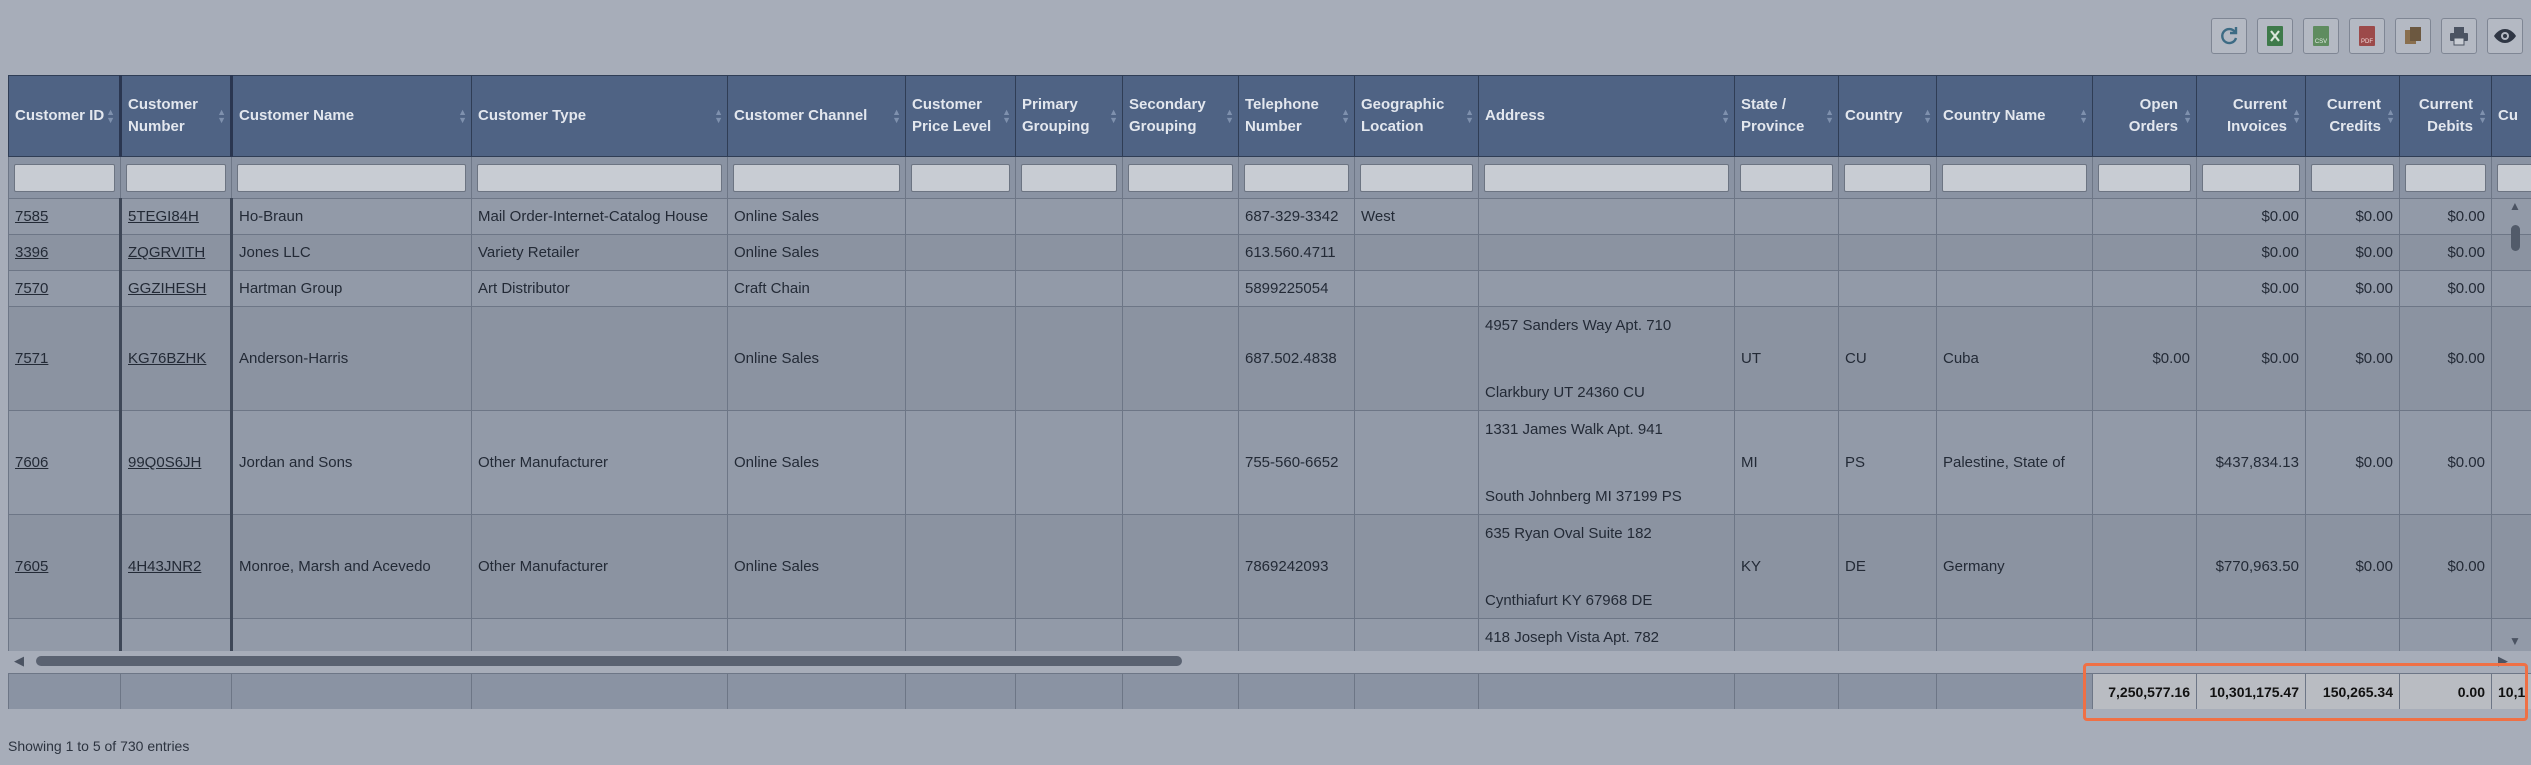  Describe the element at coordinates (2144, 116) in the screenshot. I see `col-header-open-orders: Open Orders ▲ ▼` at that location.